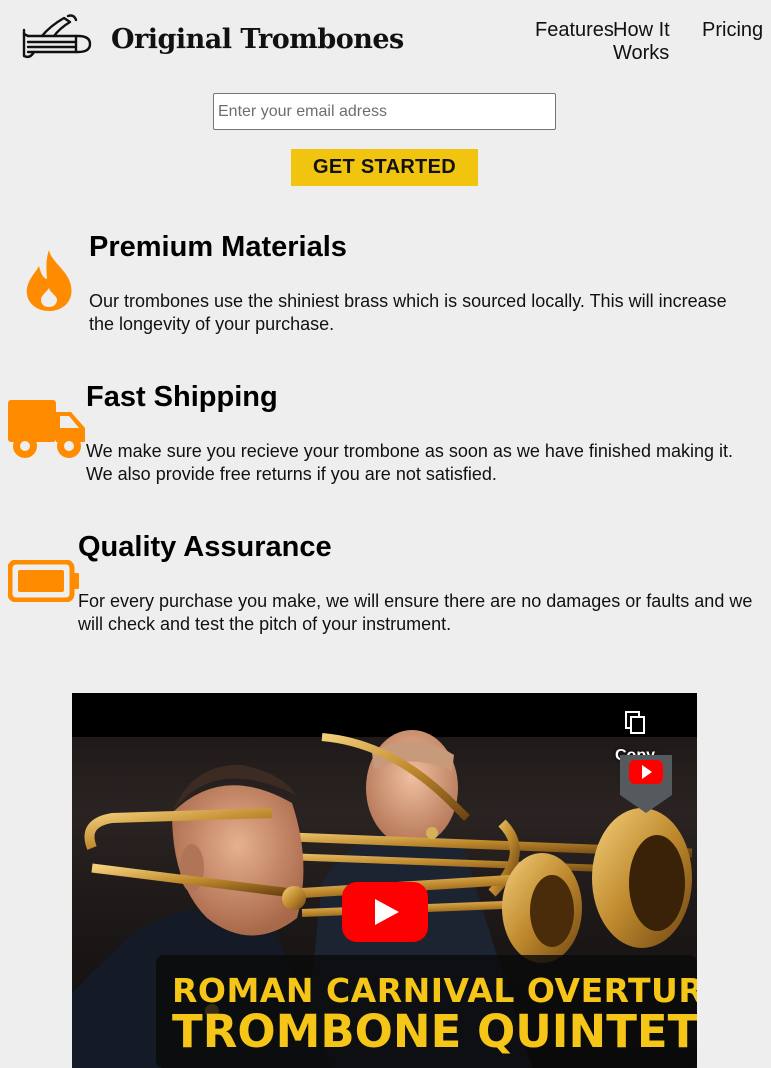 This screenshot has height=1068, width=771. I want to click on fire-icon, so click(49, 280).